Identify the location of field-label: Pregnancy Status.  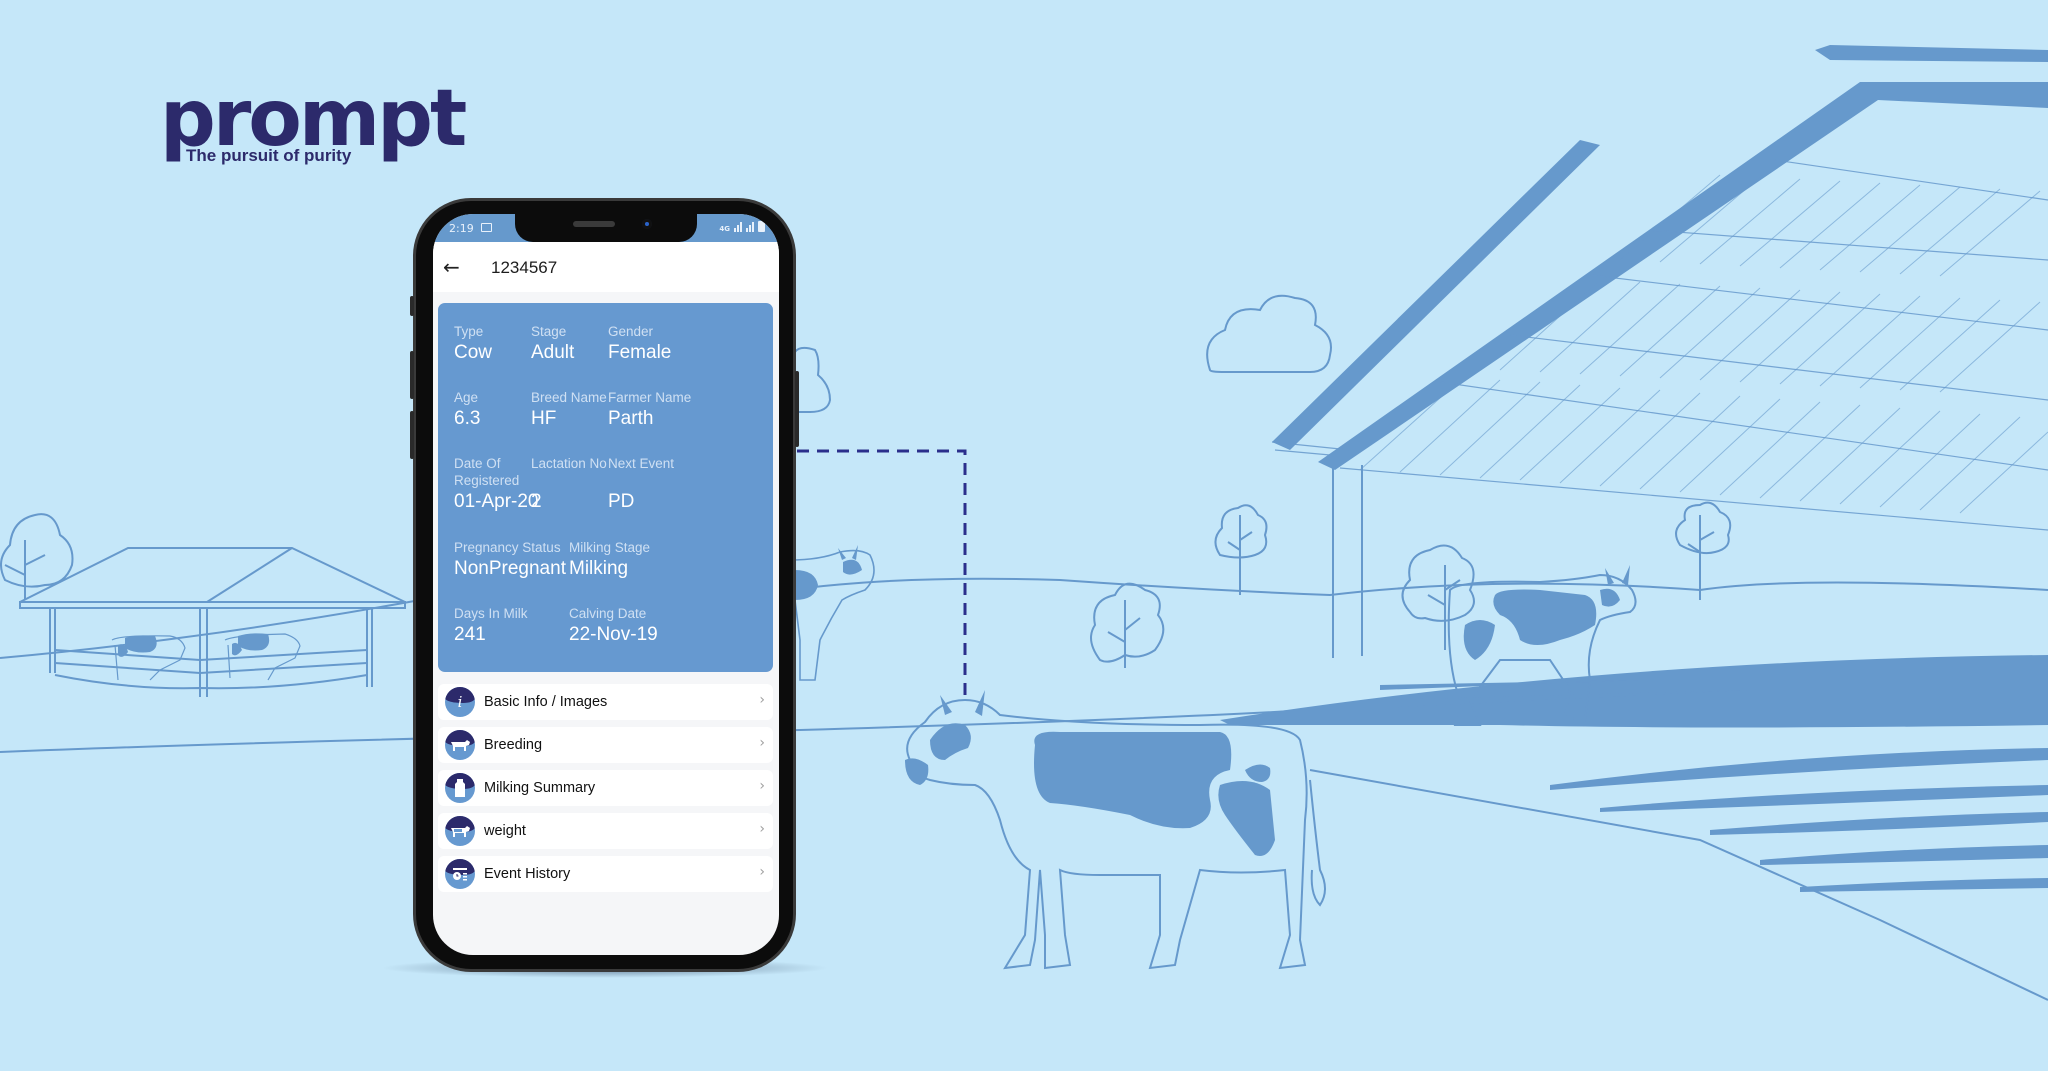
(507, 547).